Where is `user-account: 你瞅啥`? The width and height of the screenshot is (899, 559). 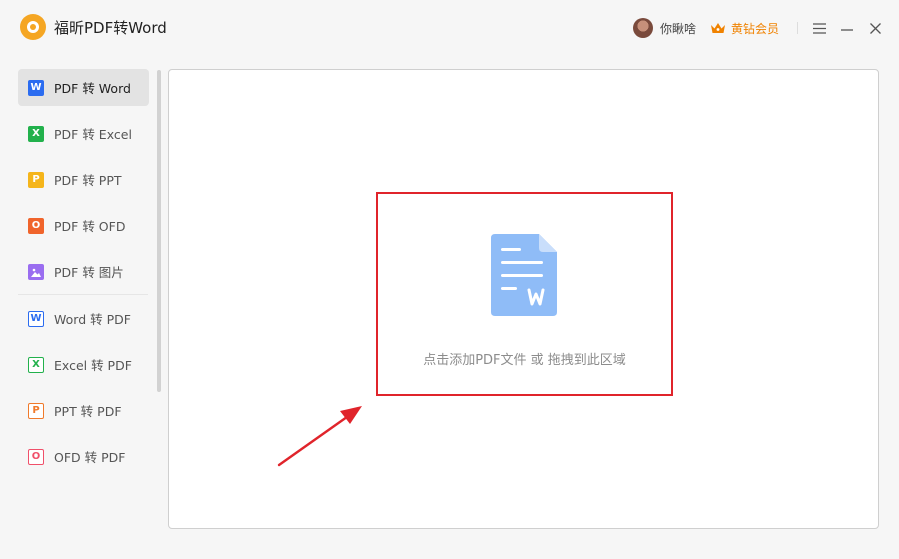
user-account: 你瞅啥 is located at coordinates (664, 28).